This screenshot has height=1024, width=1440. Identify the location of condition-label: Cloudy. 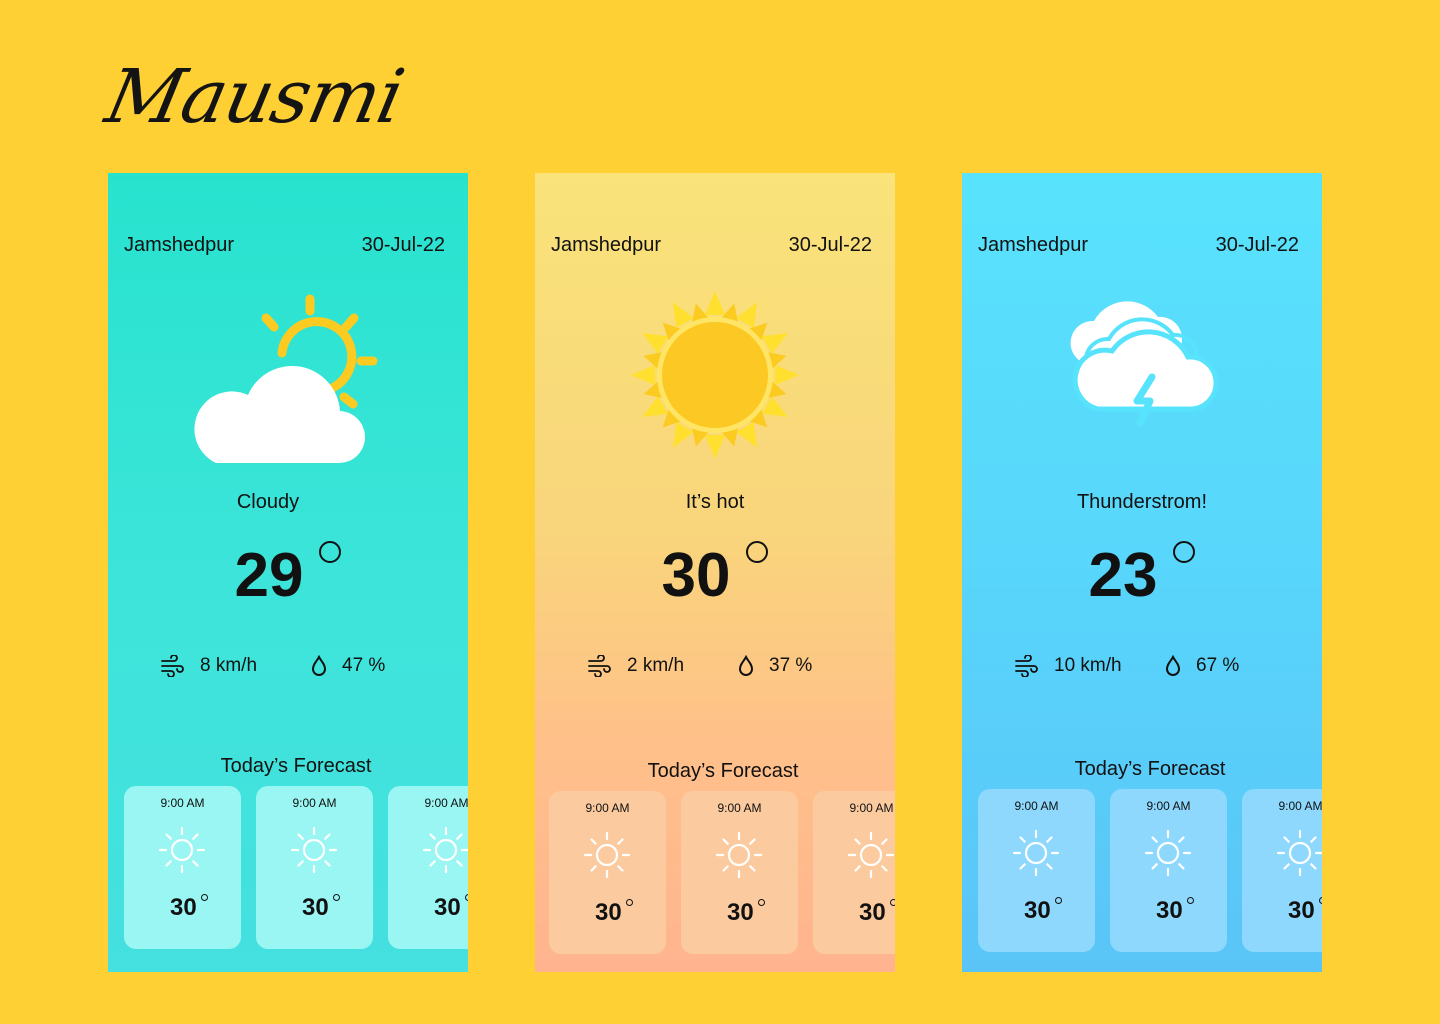
(268, 502).